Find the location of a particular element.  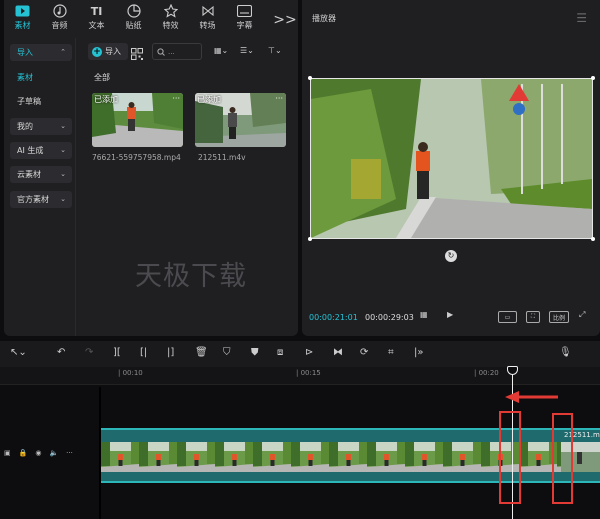

sidebar-item-mine: 我的 ⌄ is located at coordinates (41, 126).